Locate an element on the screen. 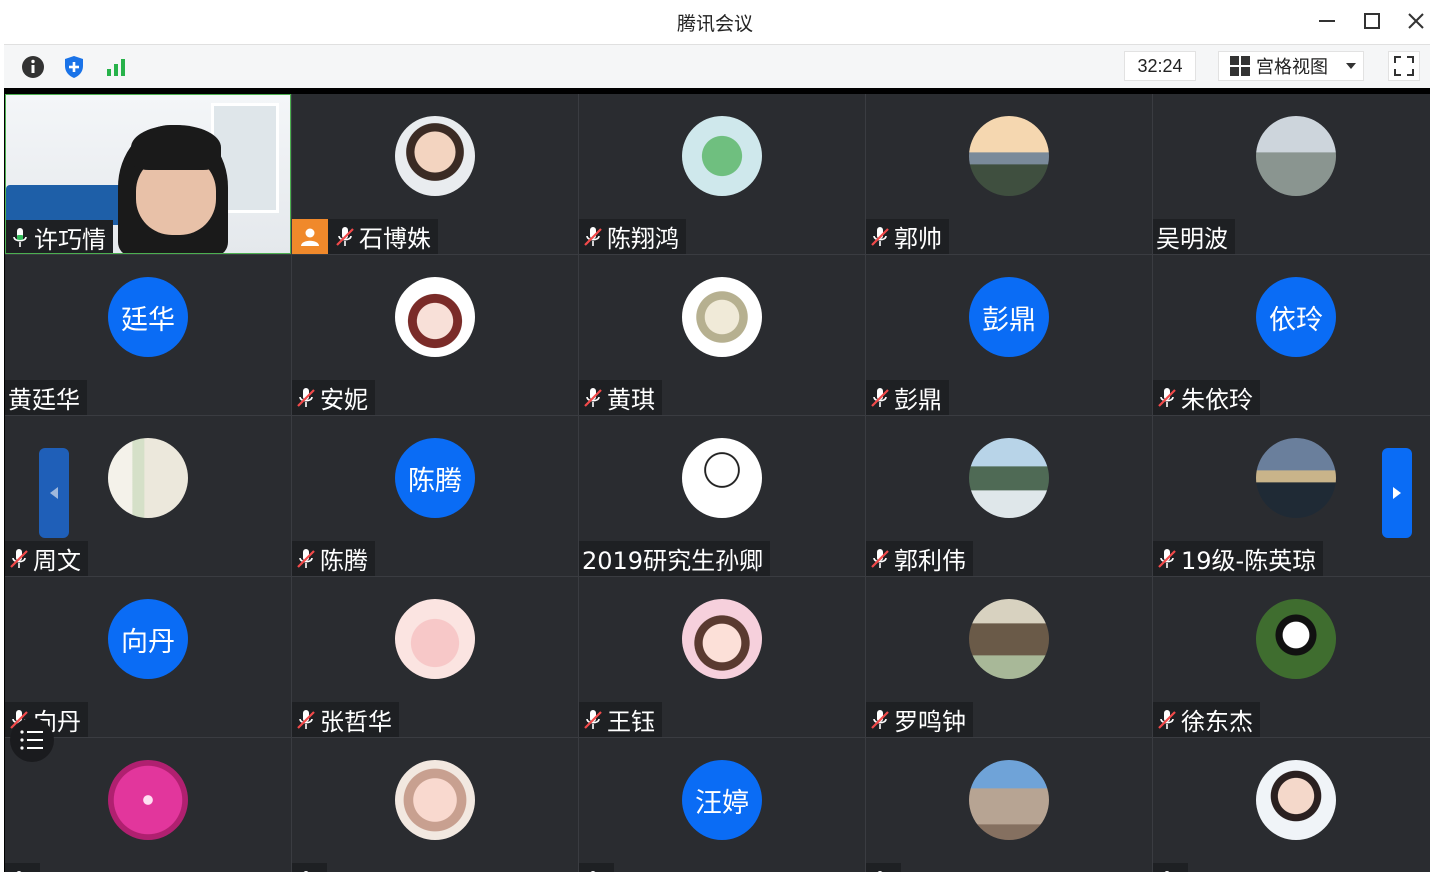 The width and height of the screenshot is (1430, 884). meeting-timer: 32:24 is located at coordinates (1160, 66).